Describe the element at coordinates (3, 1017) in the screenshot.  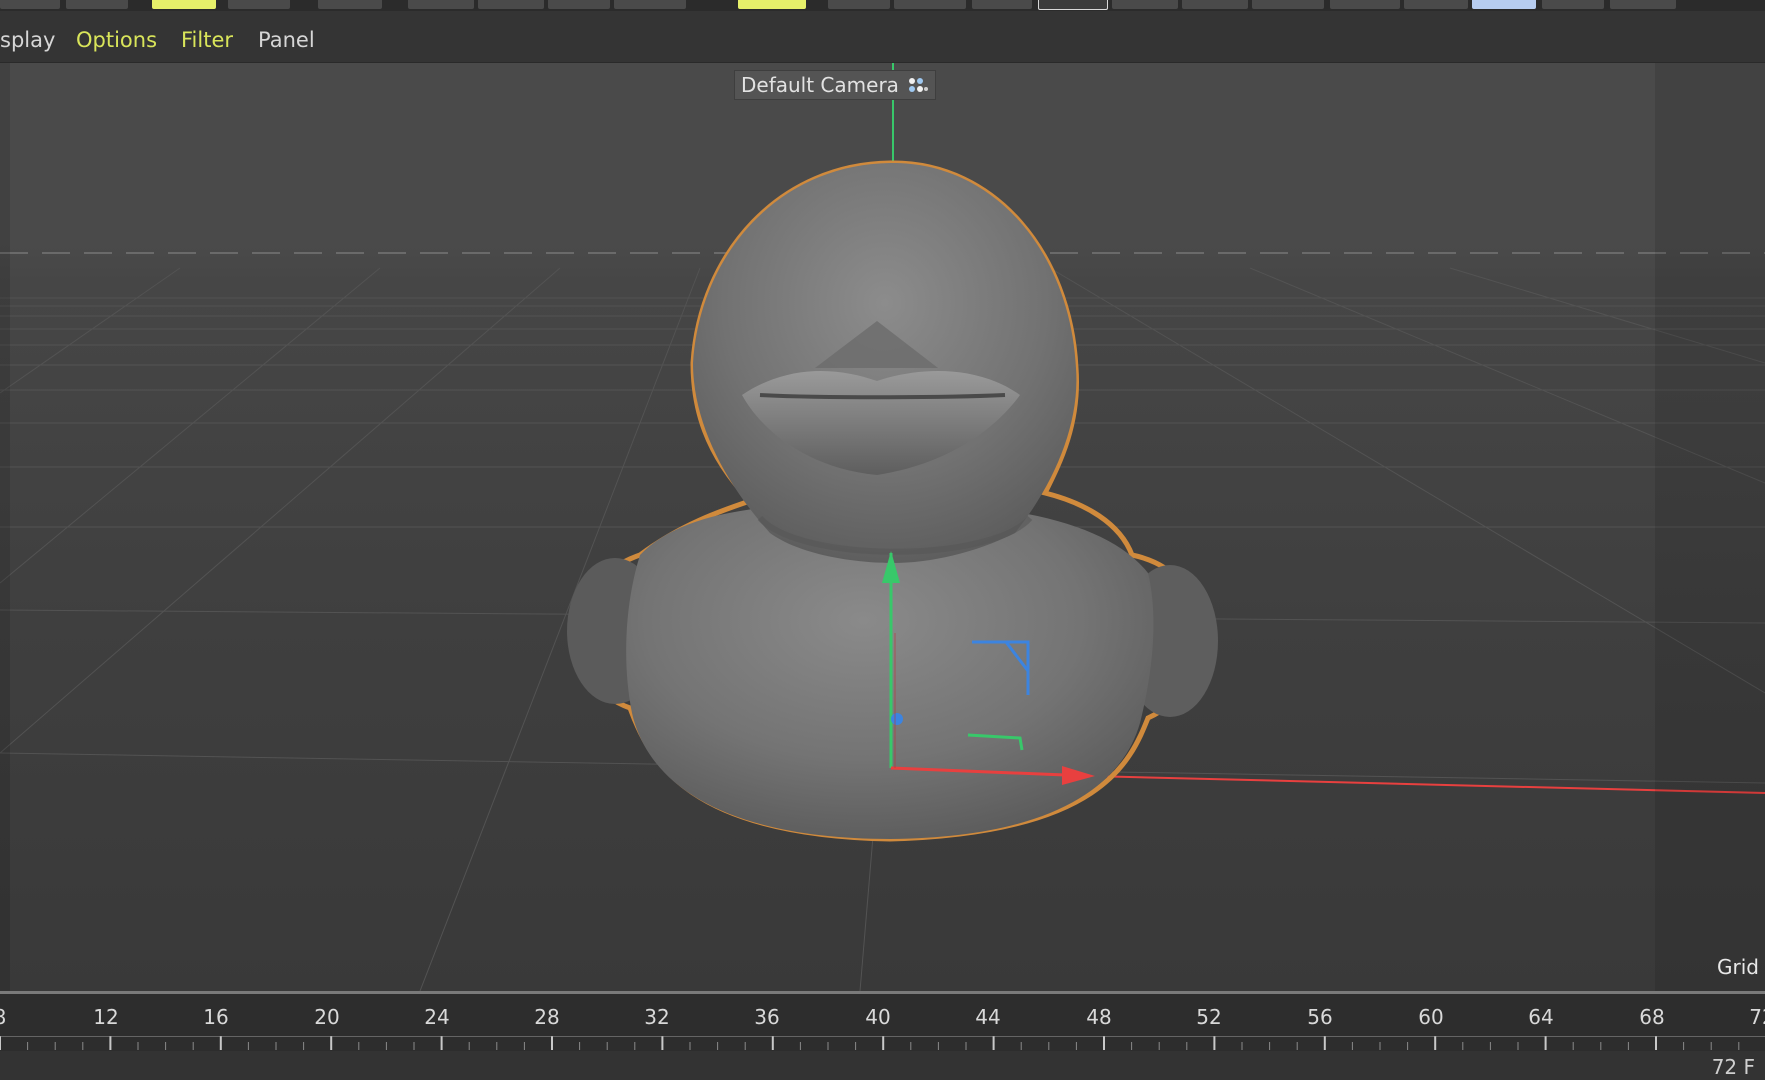
I see `timeline-number: 8` at that location.